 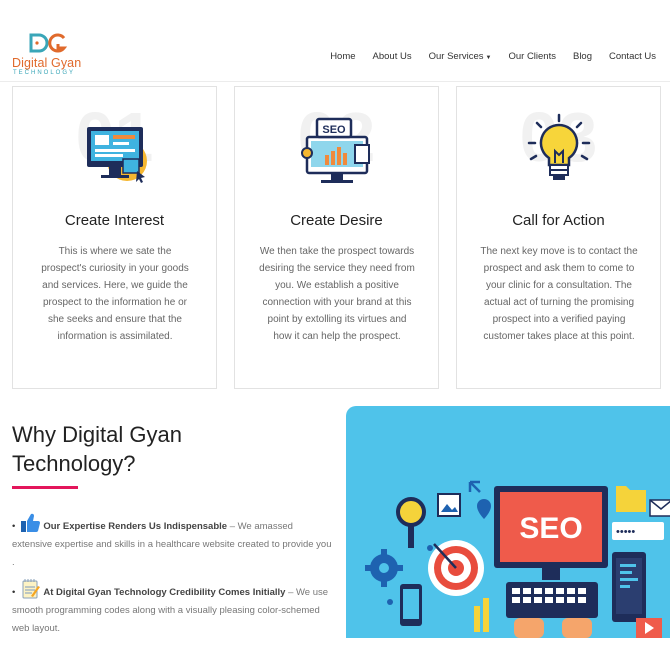 What do you see at coordinates (162, 449) in the screenshot?
I see `why-heading: Why Digital Gyan Technology?` at bounding box center [162, 449].